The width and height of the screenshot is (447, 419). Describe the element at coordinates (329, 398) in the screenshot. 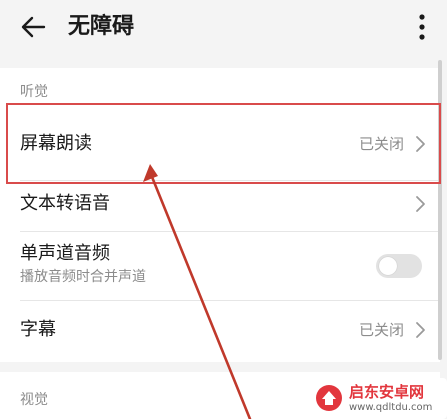

I see `watermark-logo-icon` at that location.